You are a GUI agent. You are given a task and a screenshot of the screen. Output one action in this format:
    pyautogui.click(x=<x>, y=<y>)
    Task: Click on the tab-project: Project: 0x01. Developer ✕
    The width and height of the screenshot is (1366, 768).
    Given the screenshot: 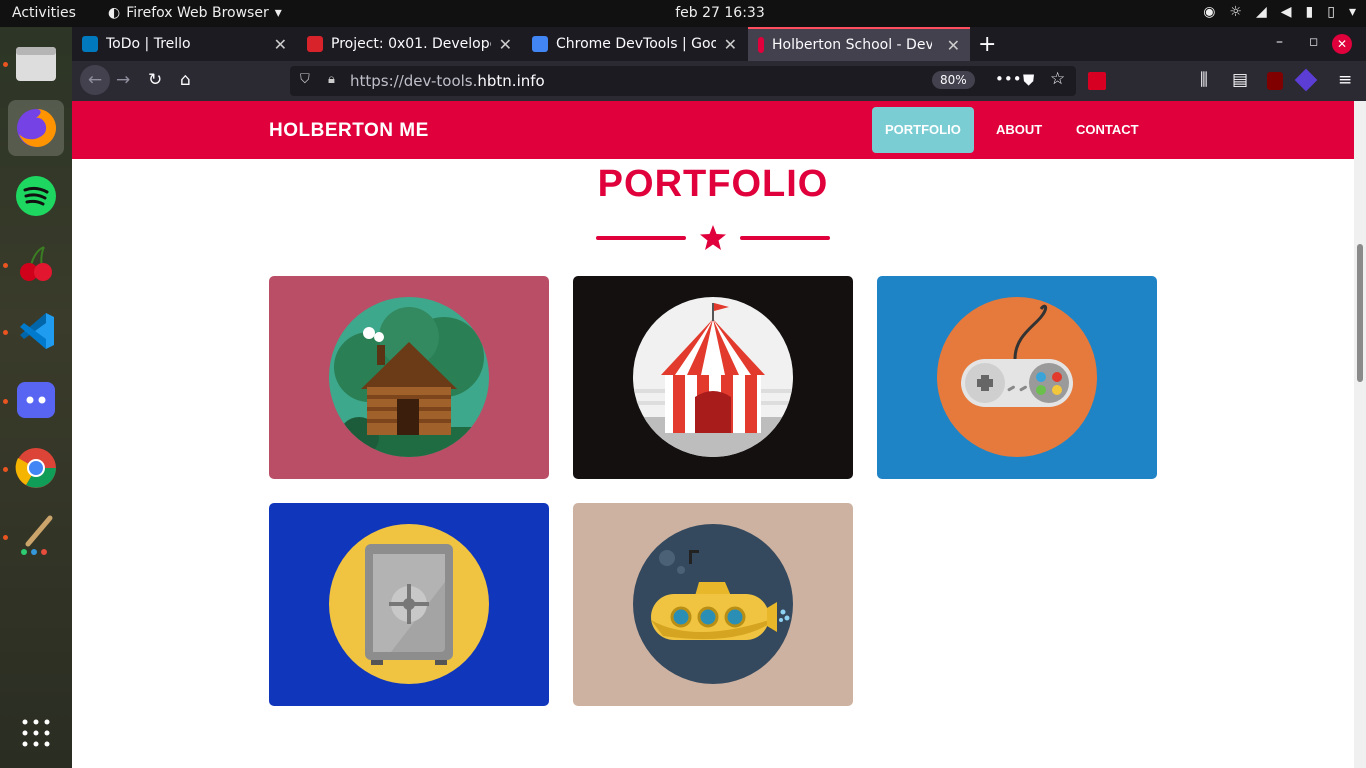 What is the action you would take?
    pyautogui.click(x=409, y=44)
    